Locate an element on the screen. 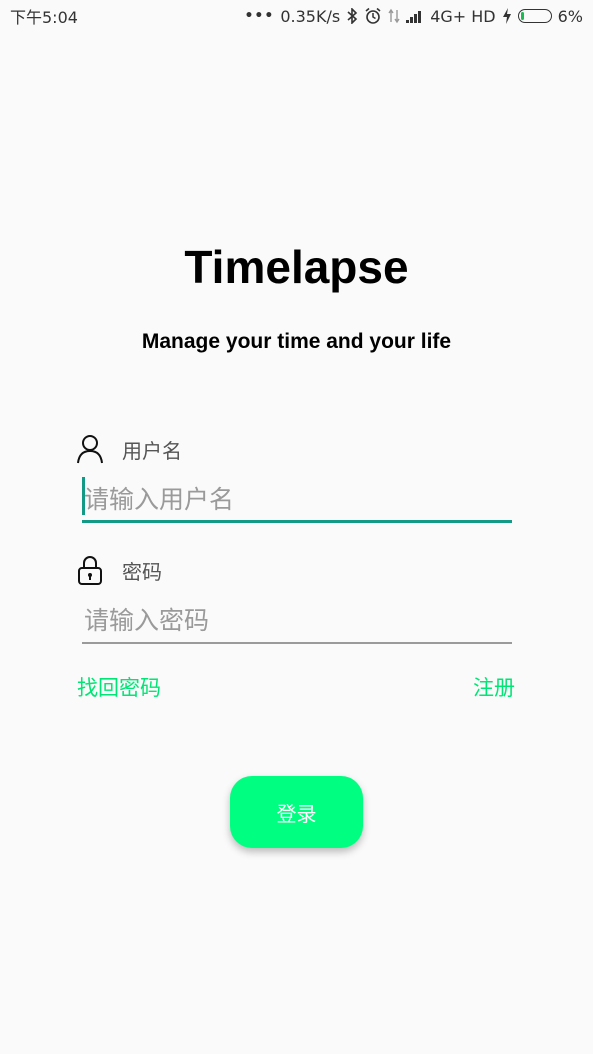 This screenshot has height=1054, width=593. text-cursor is located at coordinates (83, 496).